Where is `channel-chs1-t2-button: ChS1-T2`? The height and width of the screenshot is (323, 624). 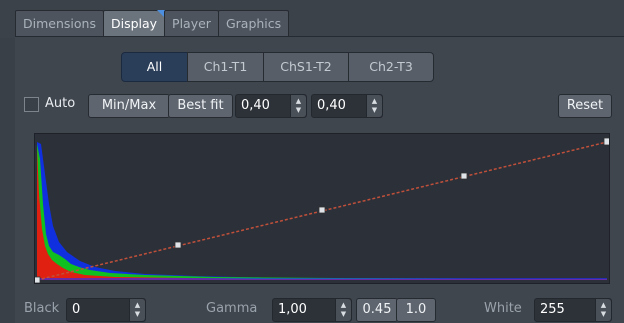 channel-chs1-t2-button: ChS1-T2 is located at coordinates (306, 67).